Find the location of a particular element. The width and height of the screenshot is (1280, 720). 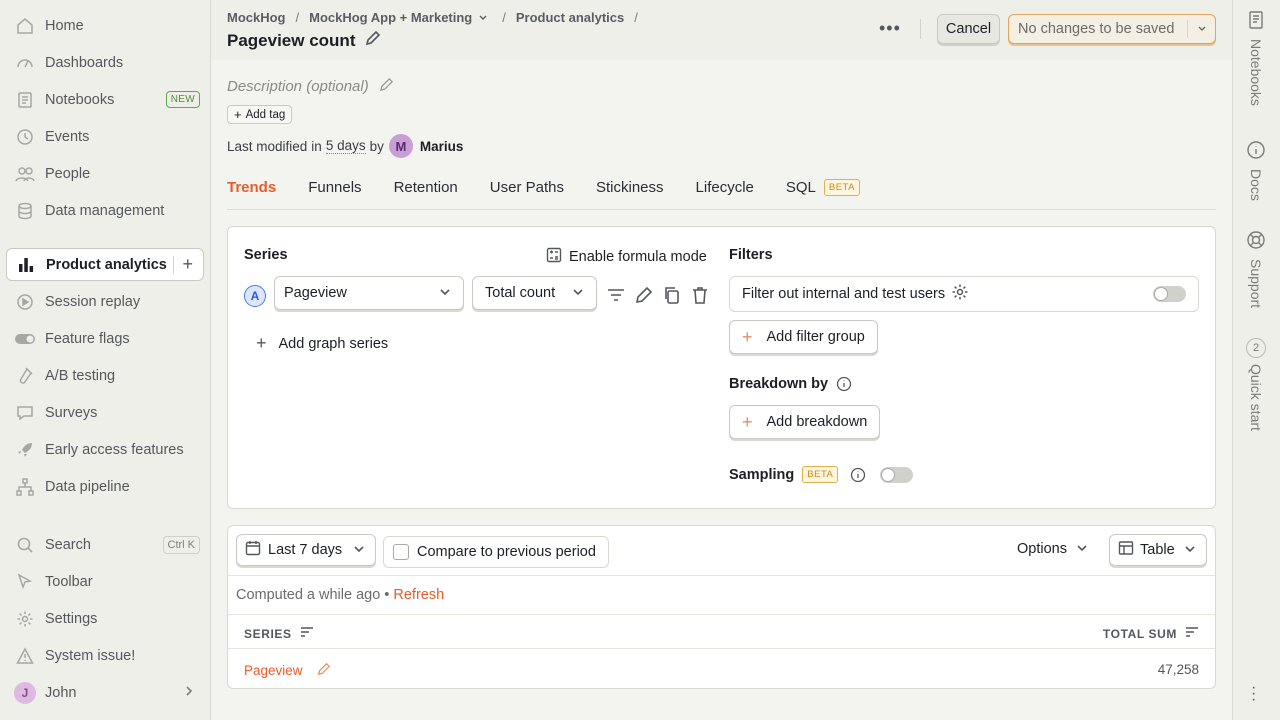

copy-icon is located at coordinates (672, 296).